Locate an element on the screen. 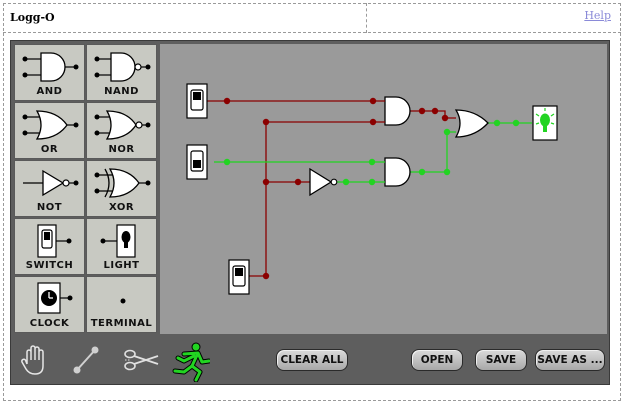  hand-tool is located at coordinates (35, 360).